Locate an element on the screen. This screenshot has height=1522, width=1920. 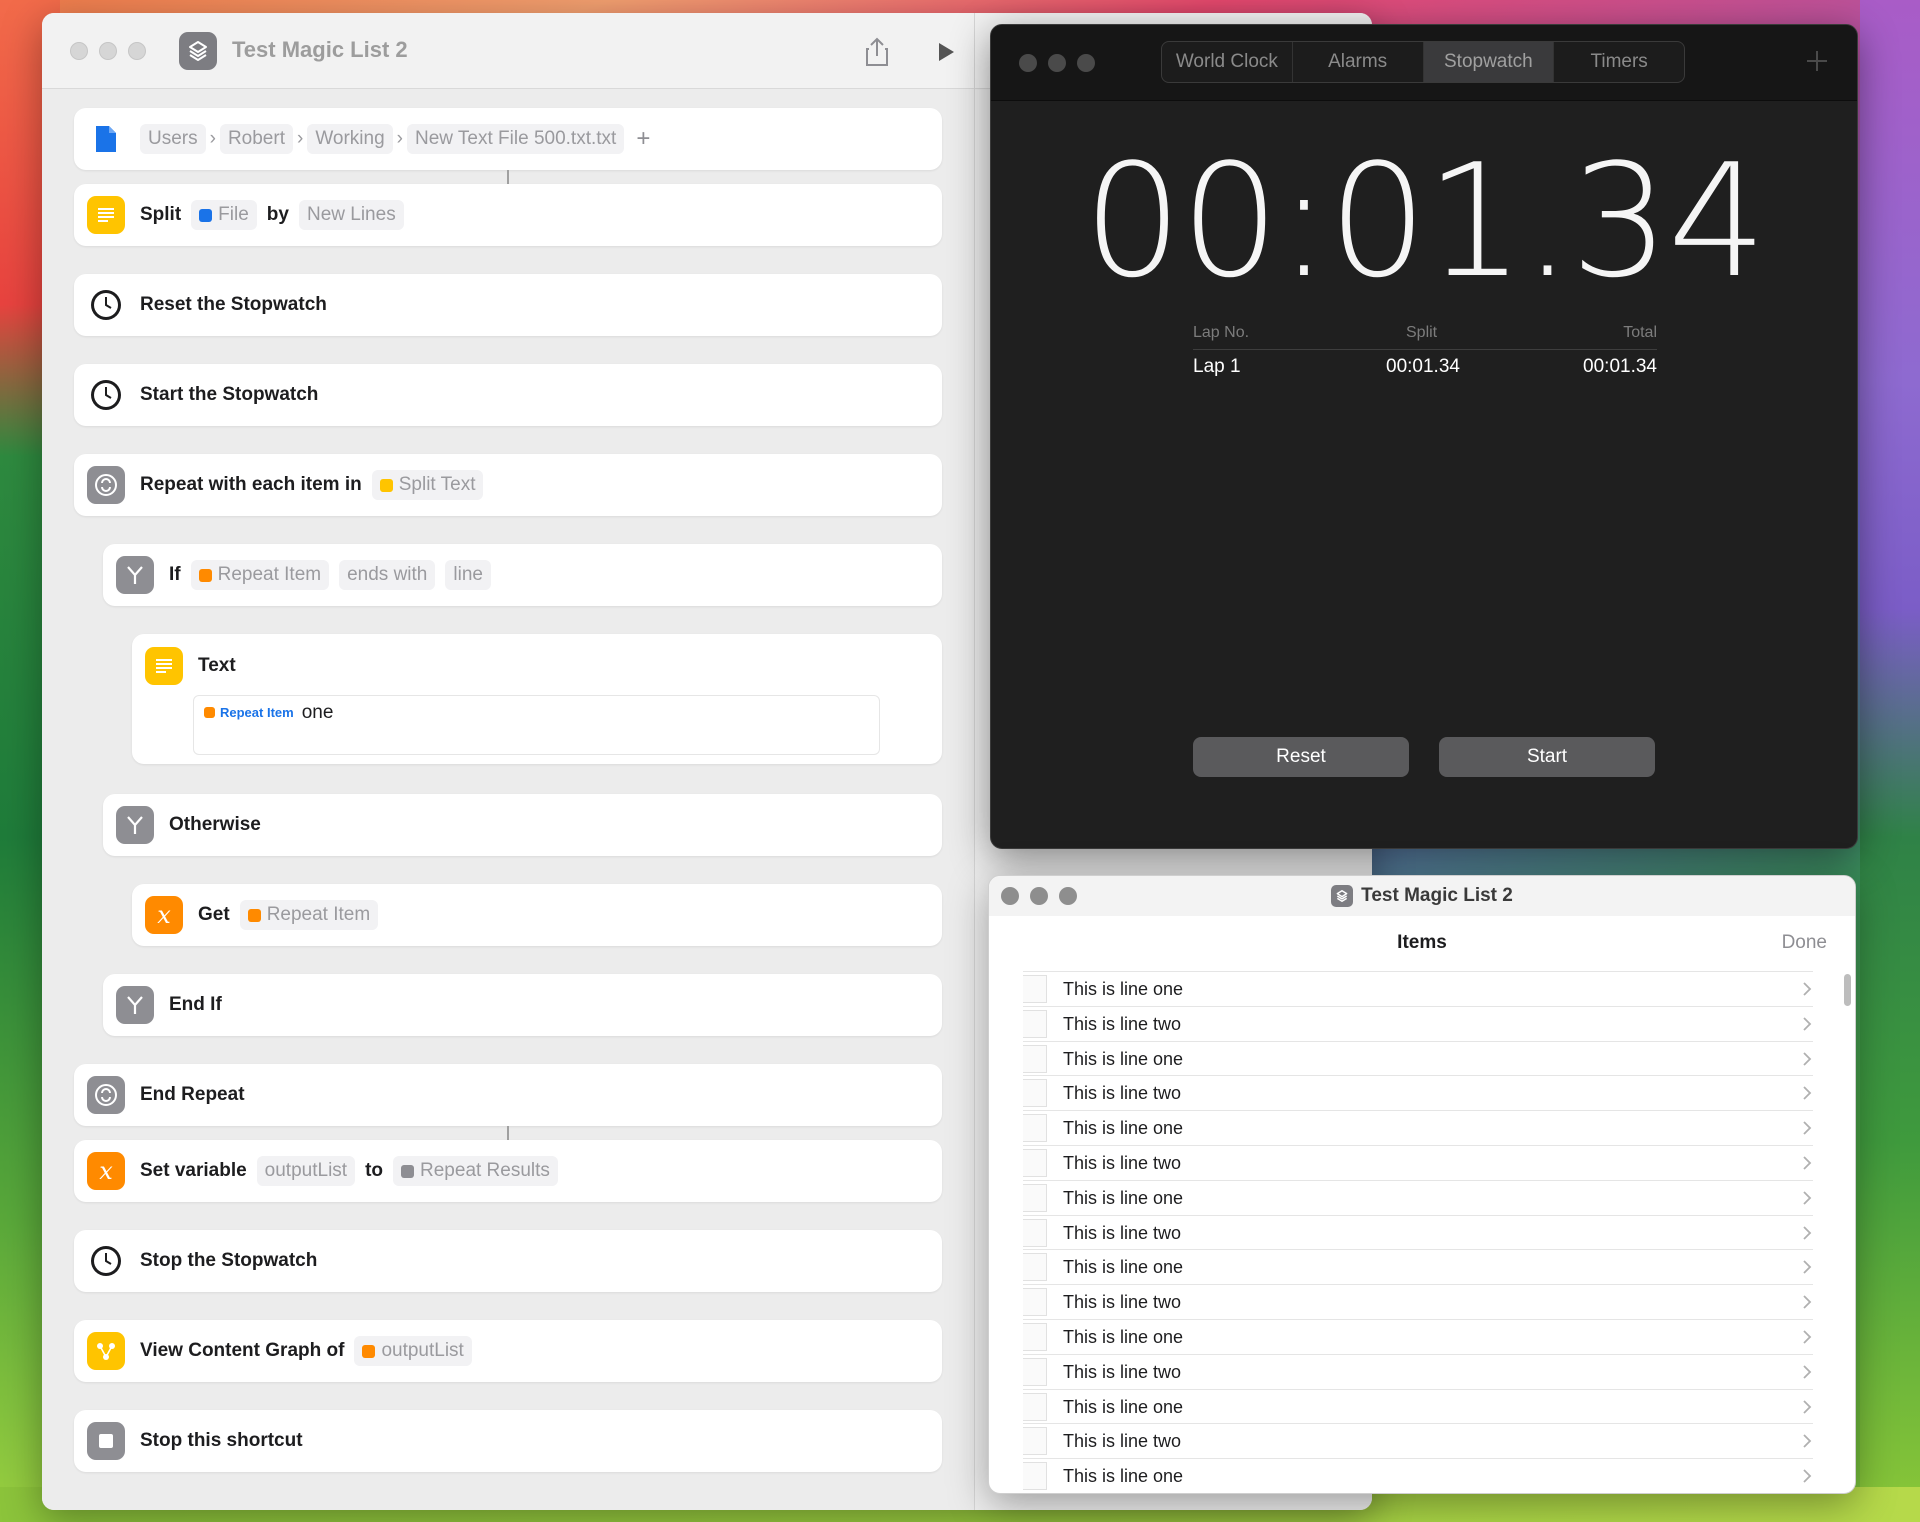
done-button: Done is located at coordinates (1804, 943).